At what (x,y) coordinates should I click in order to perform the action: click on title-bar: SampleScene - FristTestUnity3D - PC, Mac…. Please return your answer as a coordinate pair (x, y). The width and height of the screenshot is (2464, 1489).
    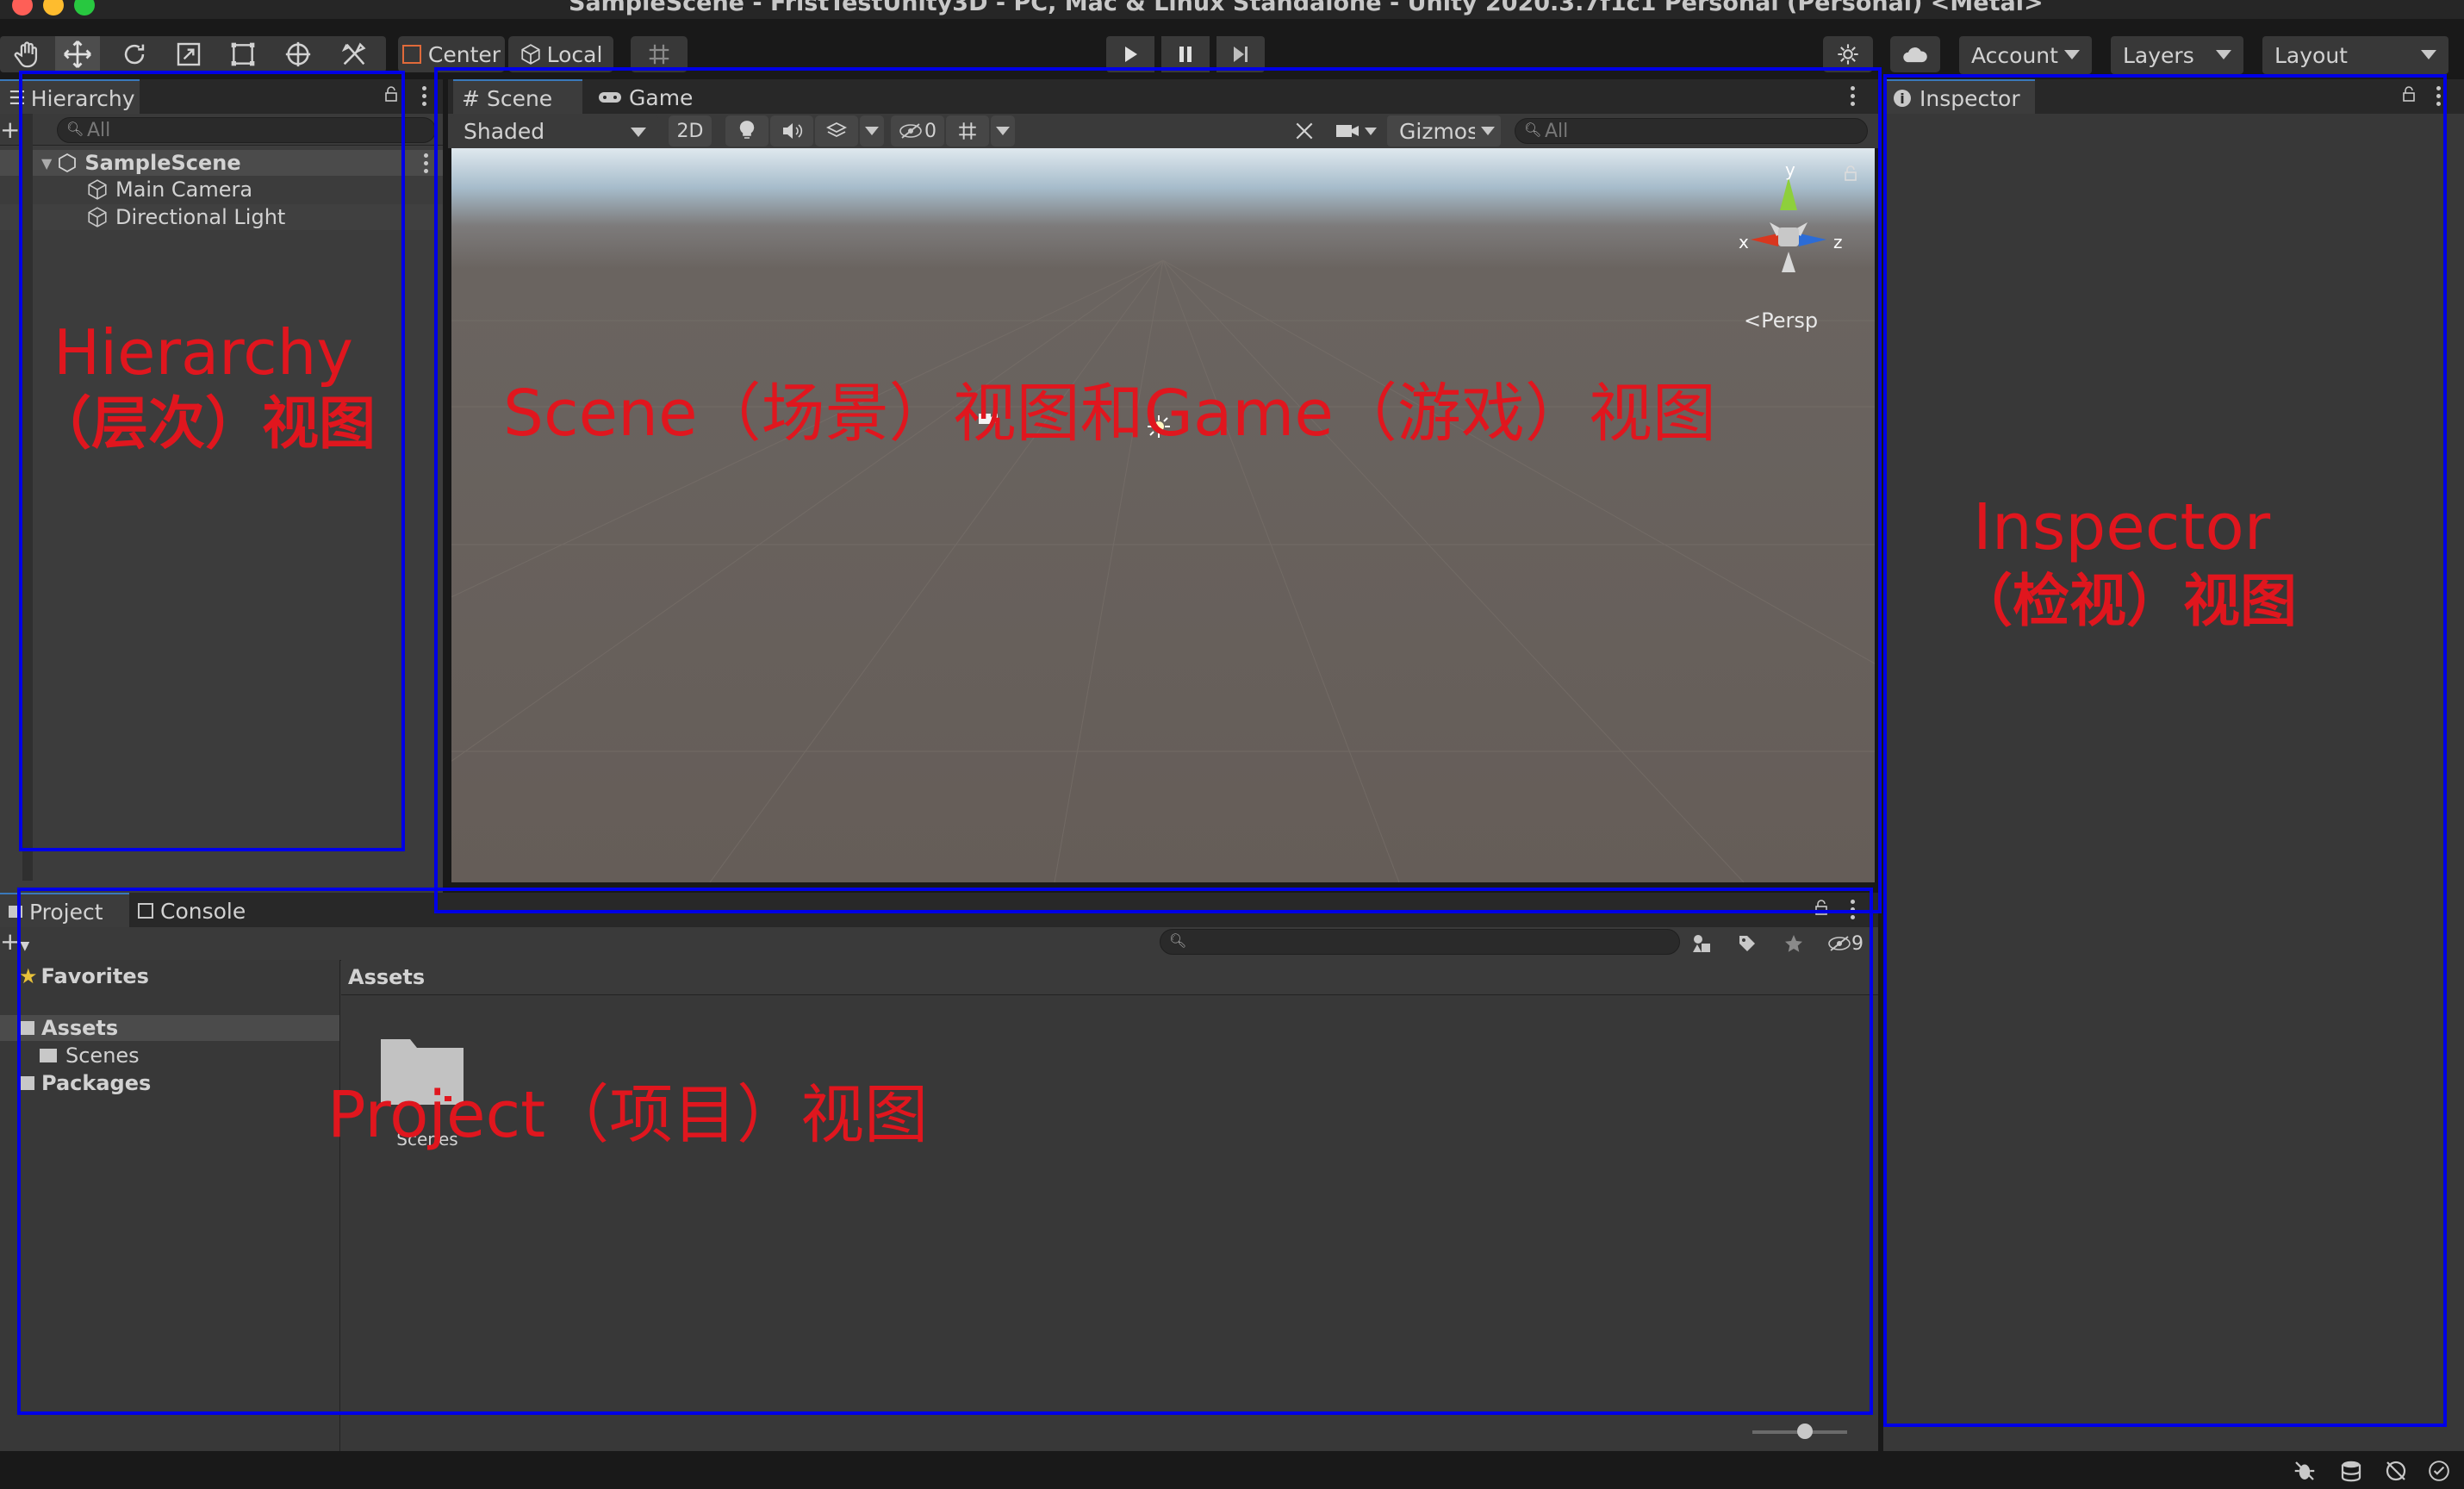
    Looking at the image, I should click on (1232, 9).